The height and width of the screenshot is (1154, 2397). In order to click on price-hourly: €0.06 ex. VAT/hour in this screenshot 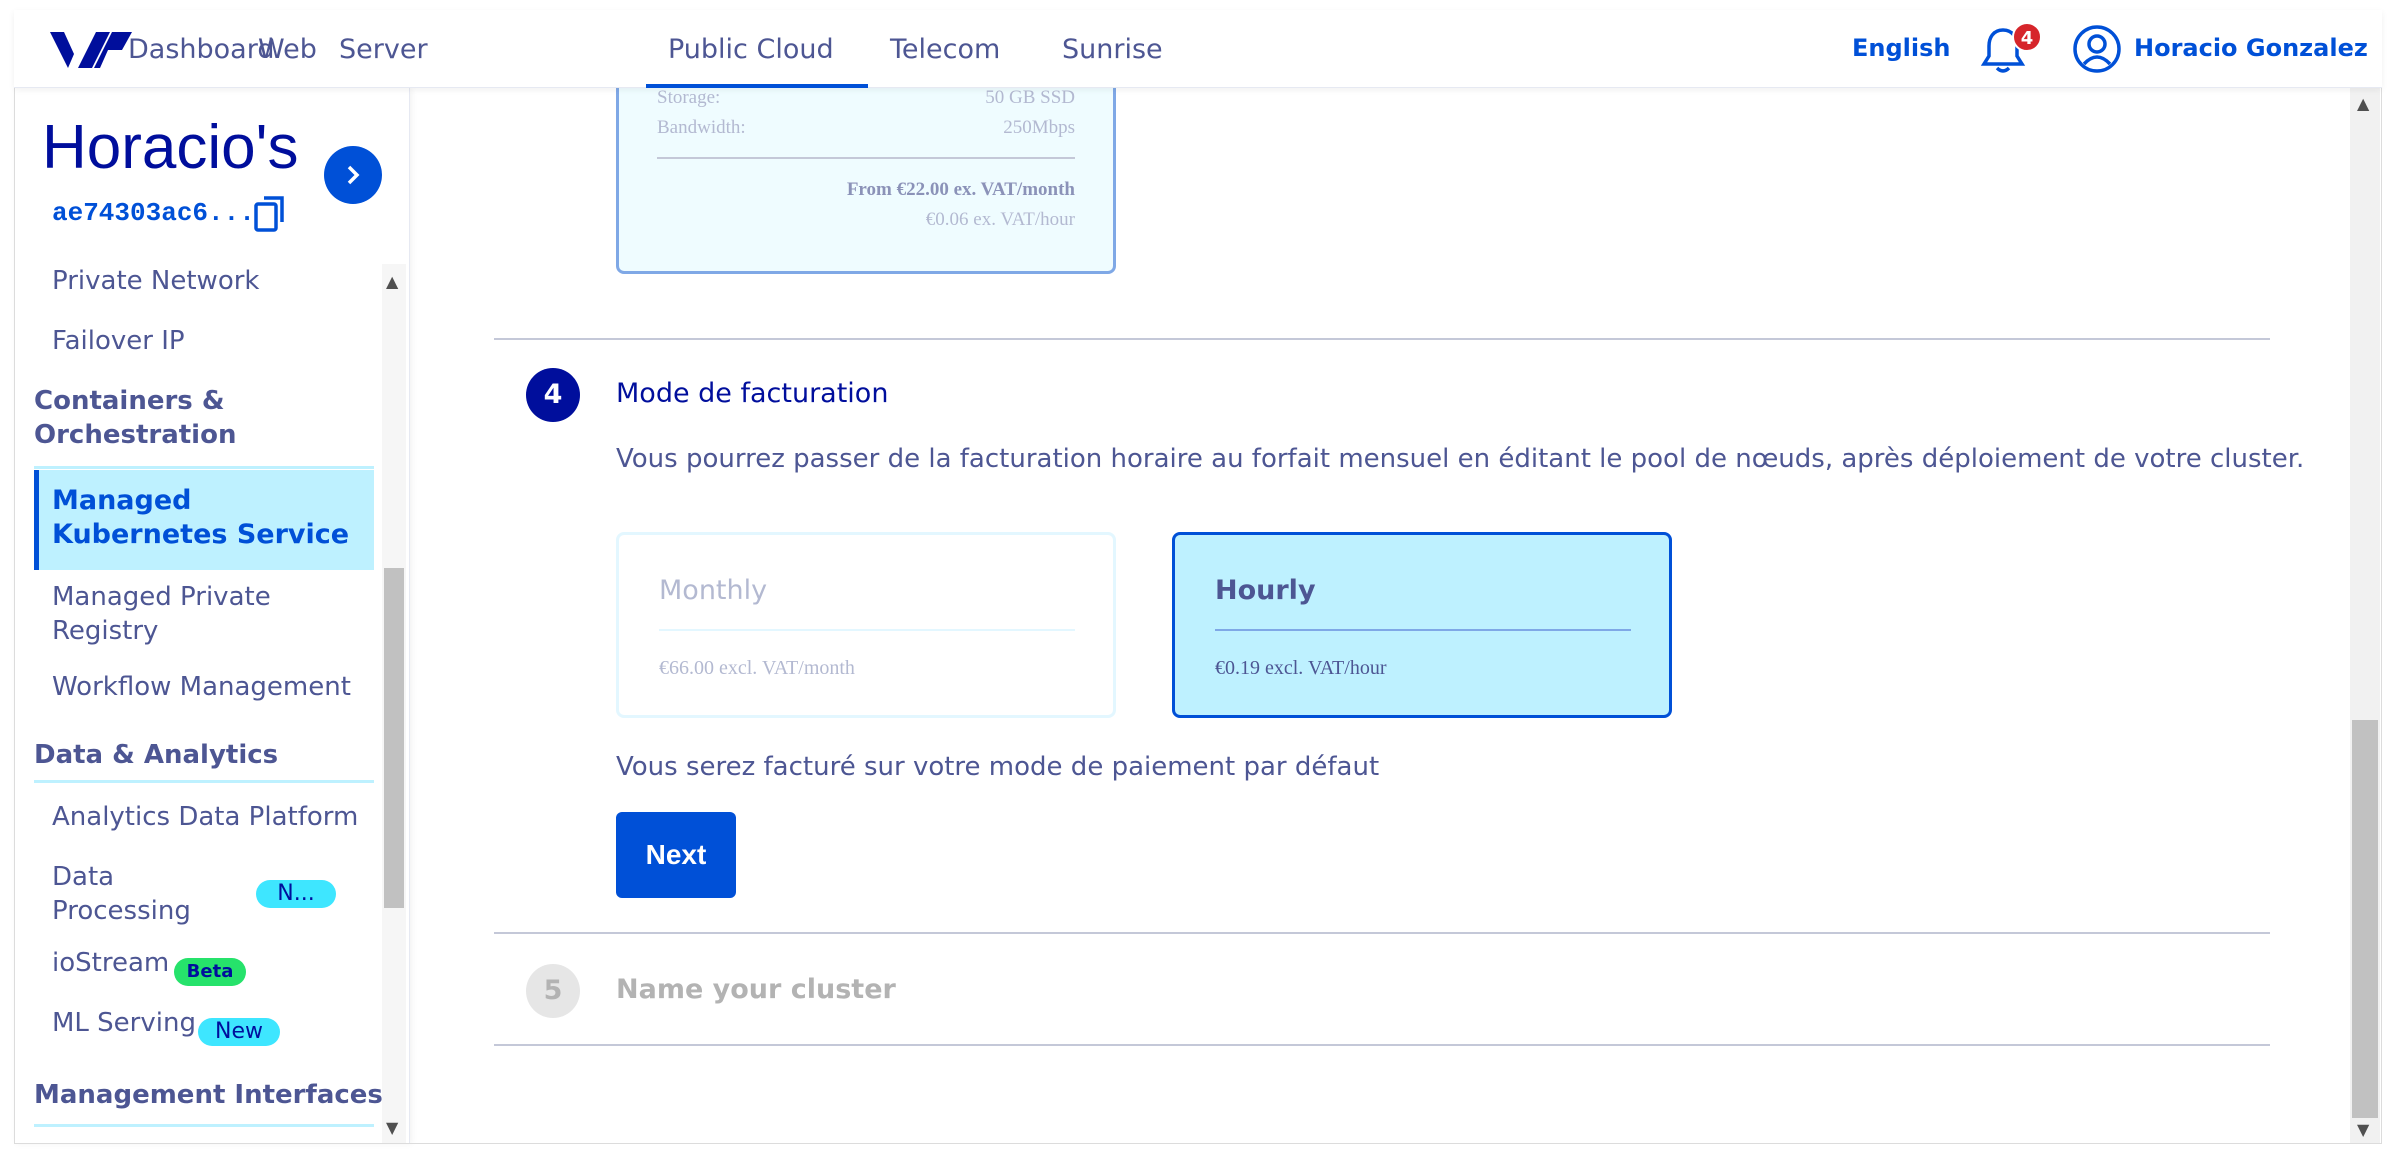, I will do `click(1000, 219)`.